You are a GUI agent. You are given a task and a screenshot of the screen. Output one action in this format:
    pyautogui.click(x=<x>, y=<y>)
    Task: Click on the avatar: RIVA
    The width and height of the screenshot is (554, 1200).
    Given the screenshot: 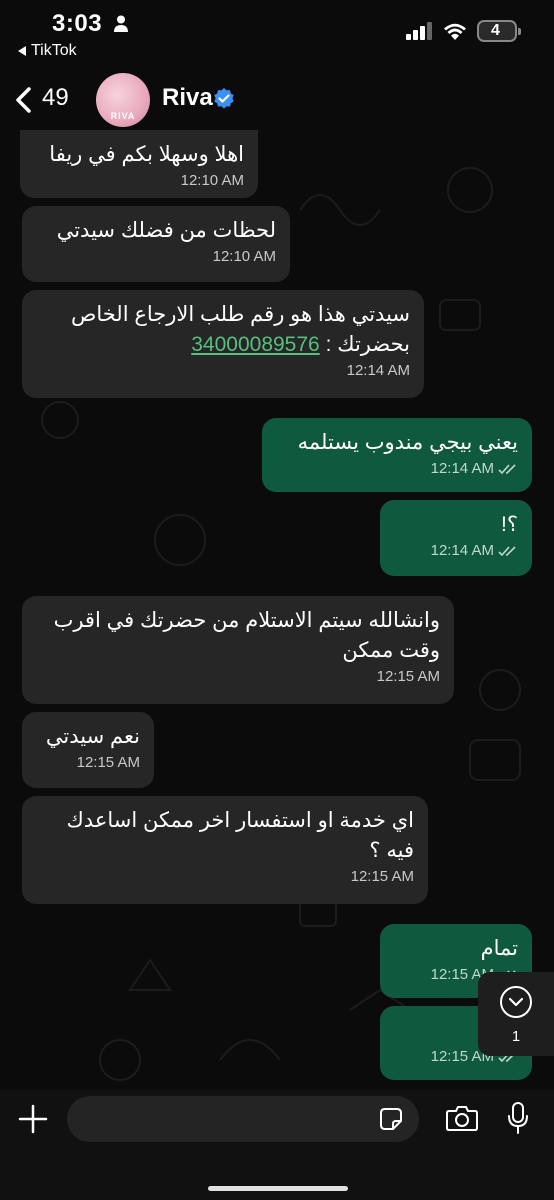 What is the action you would take?
    pyautogui.click(x=123, y=100)
    